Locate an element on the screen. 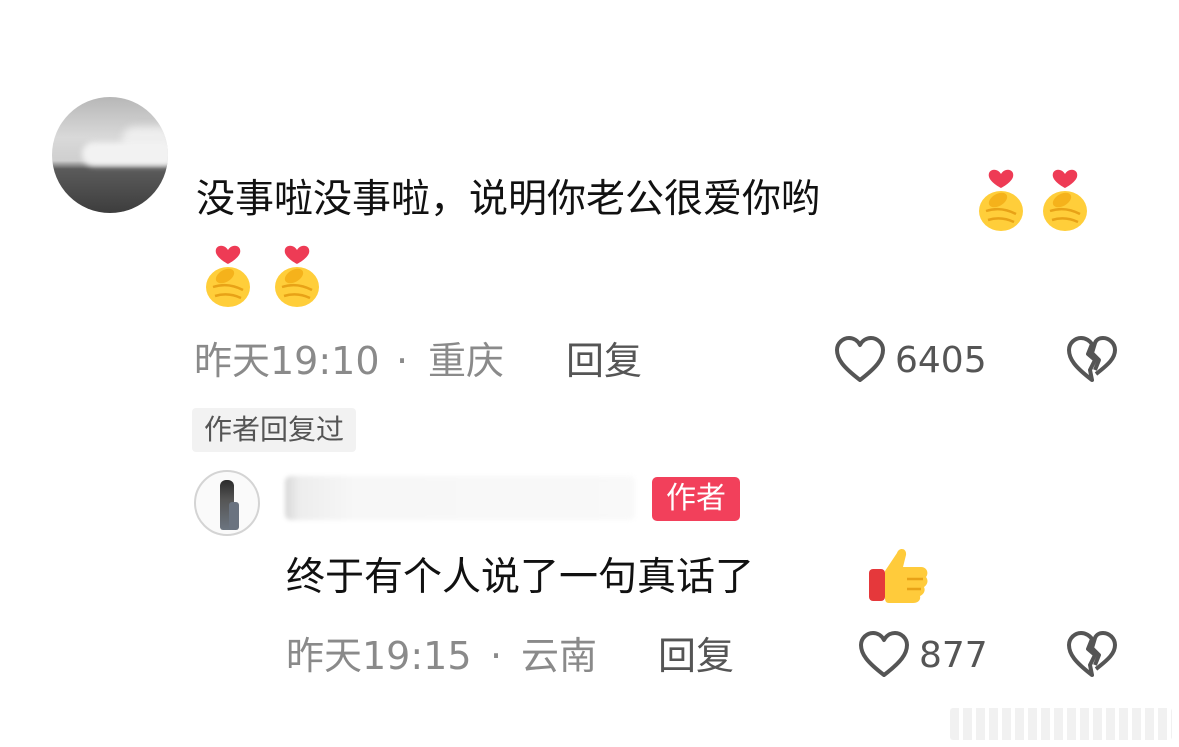 This screenshot has height=747, width=1179. watermark is located at coordinates (1061, 724).